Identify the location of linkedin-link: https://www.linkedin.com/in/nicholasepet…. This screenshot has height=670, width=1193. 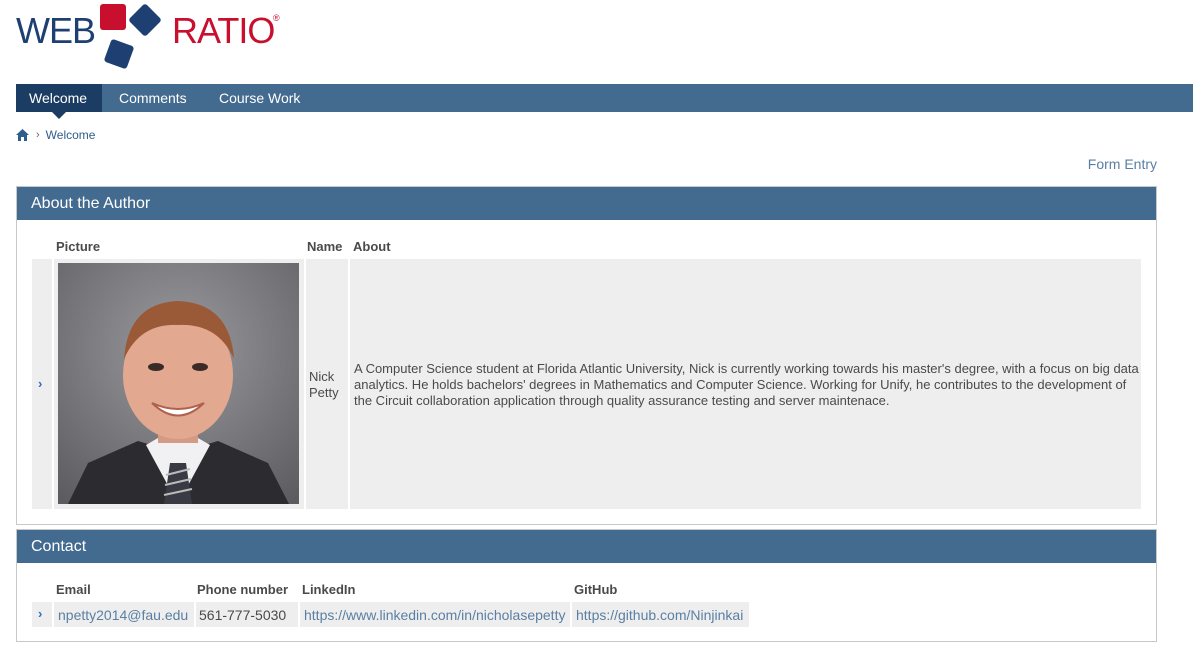
(434, 615).